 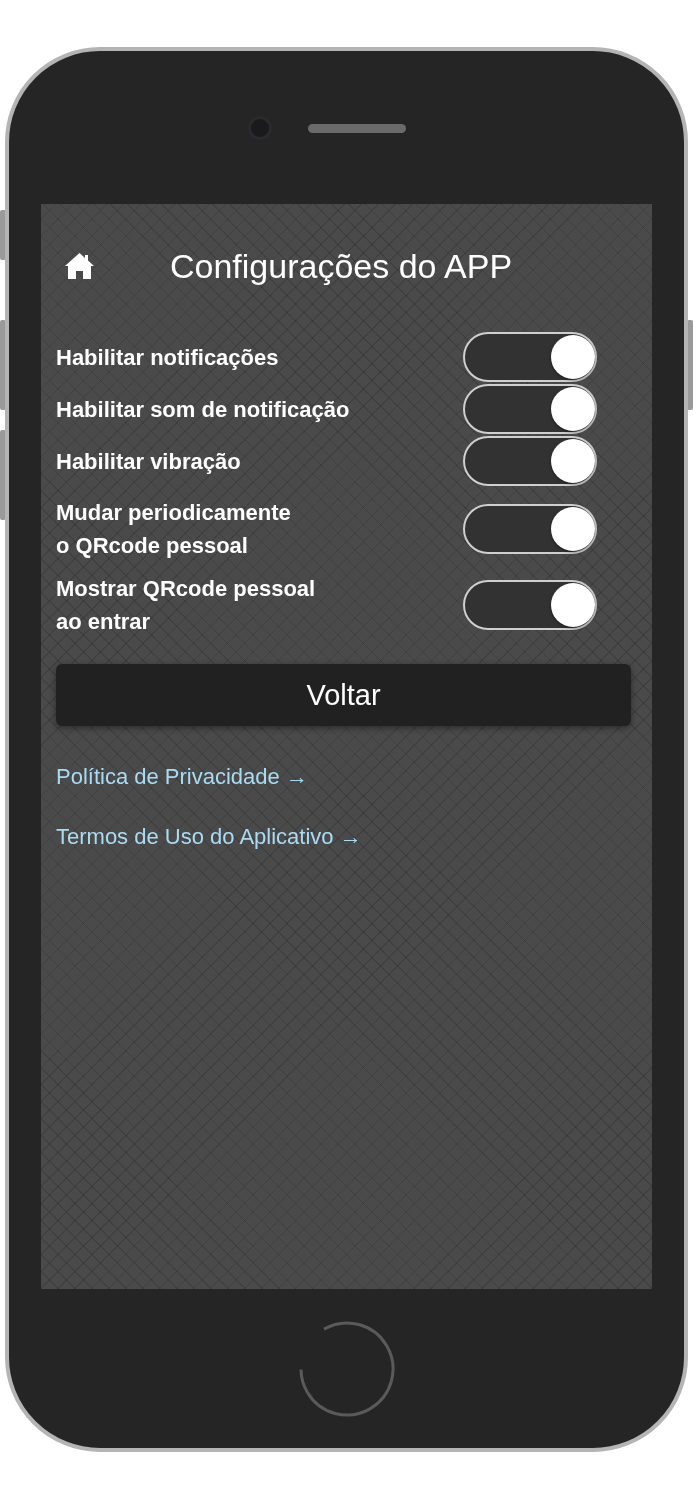 What do you see at coordinates (167, 357) in the screenshot?
I see `setting-label: Habilitar notificações` at bounding box center [167, 357].